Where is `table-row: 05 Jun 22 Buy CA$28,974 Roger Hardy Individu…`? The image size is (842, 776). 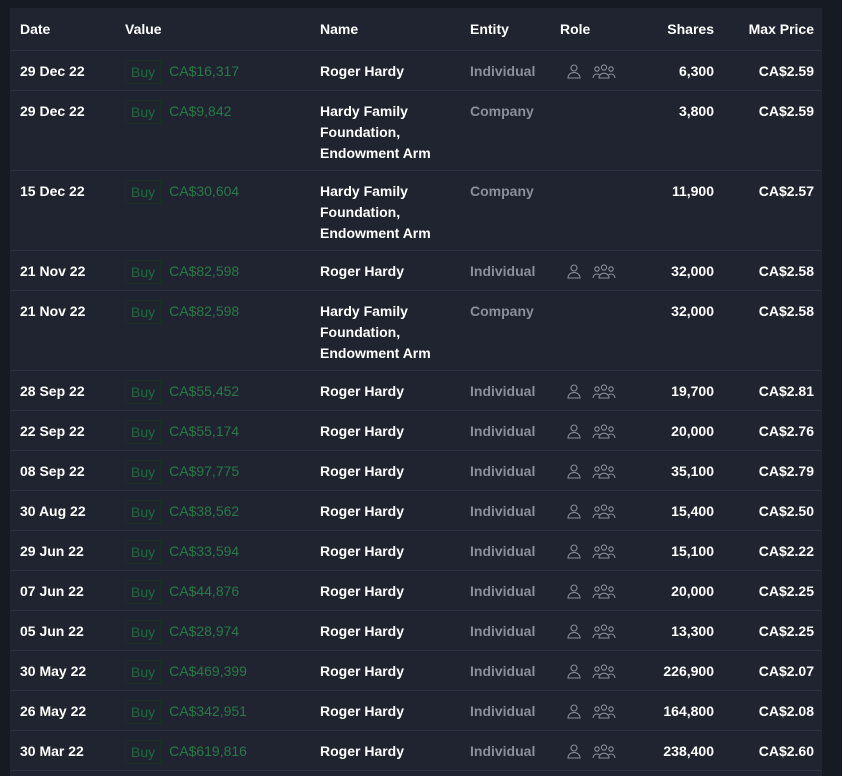
table-row: 05 Jun 22 Buy CA$28,974 Roger Hardy Individu… is located at coordinates (416, 630).